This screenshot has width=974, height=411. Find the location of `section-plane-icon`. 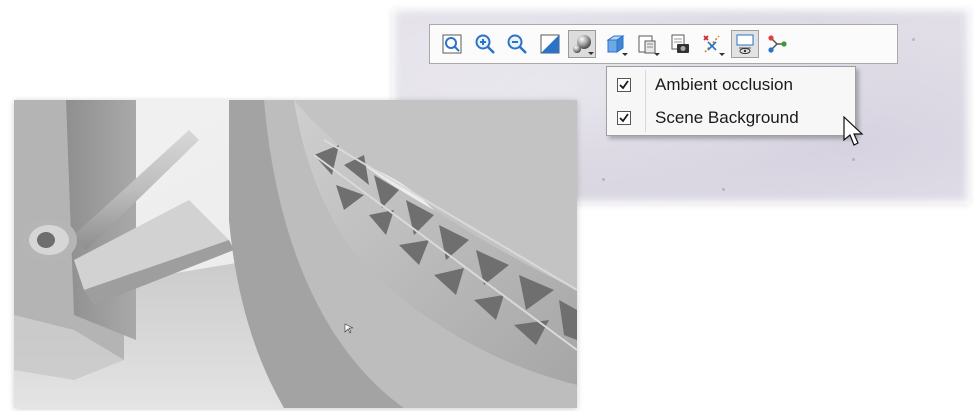

section-plane-icon is located at coordinates (549, 44).